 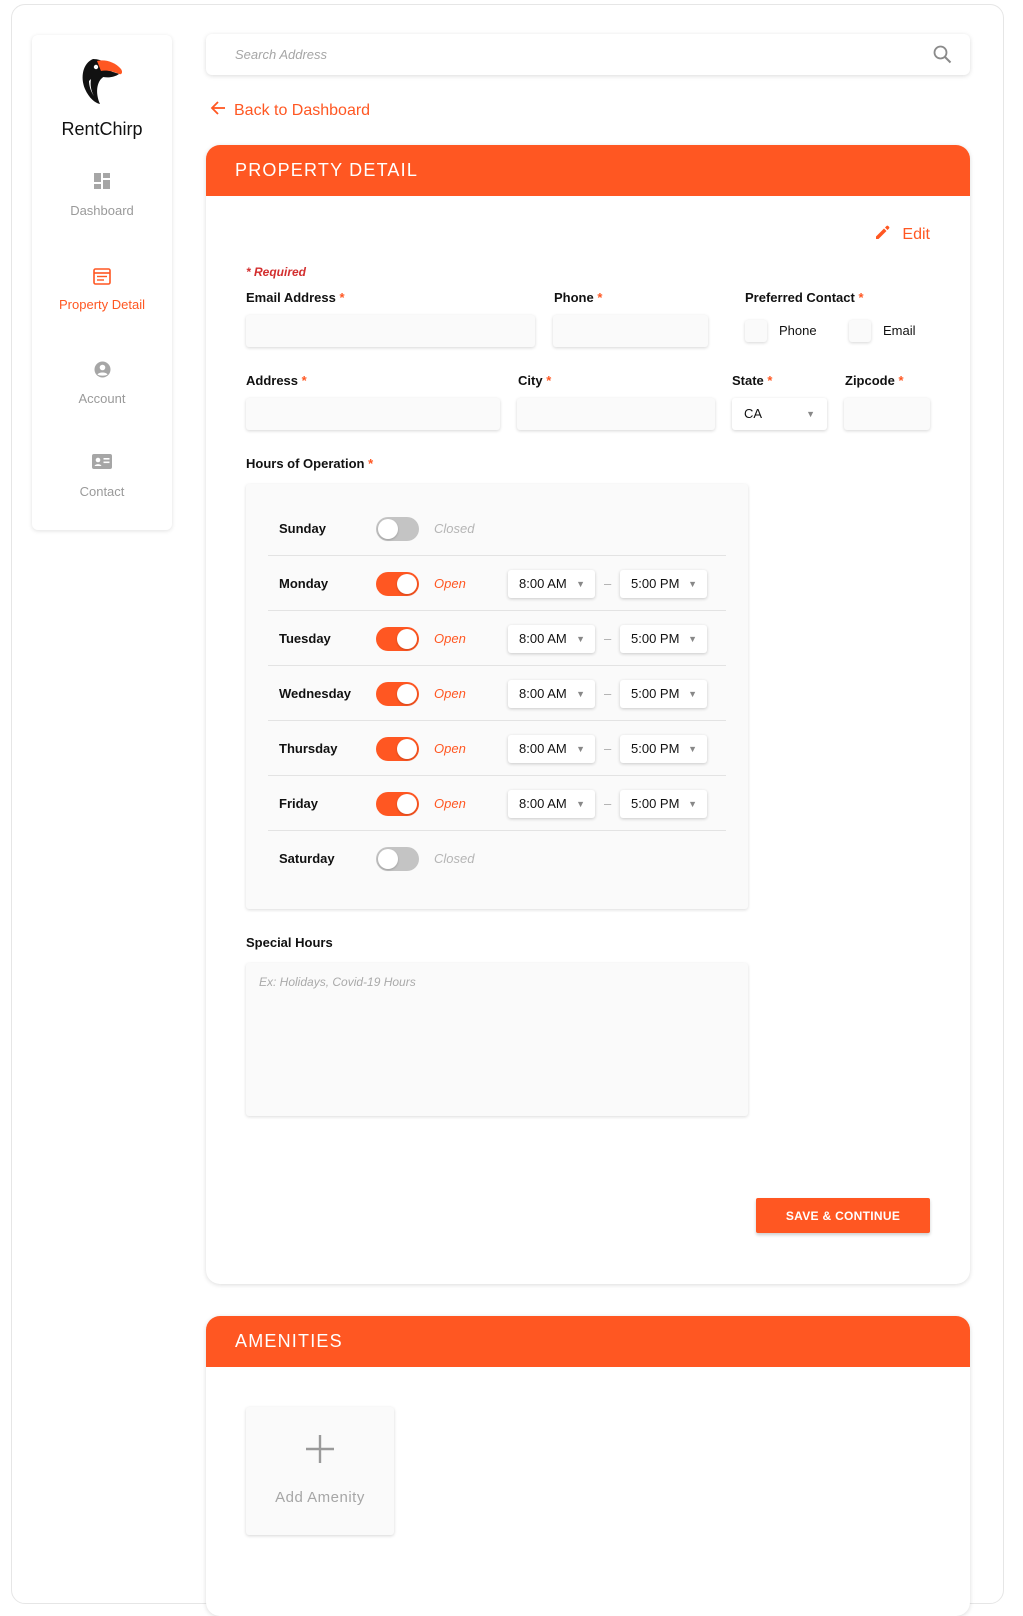 What do you see at coordinates (497, 1039) in the screenshot?
I see `special-hours-textarea` at bounding box center [497, 1039].